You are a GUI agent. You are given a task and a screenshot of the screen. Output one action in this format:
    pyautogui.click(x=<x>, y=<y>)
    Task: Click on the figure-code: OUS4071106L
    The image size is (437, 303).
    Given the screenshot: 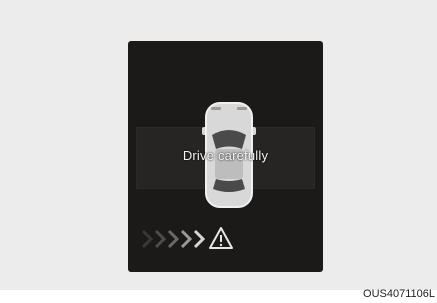 What is the action you would take?
    pyautogui.click(x=399, y=294)
    